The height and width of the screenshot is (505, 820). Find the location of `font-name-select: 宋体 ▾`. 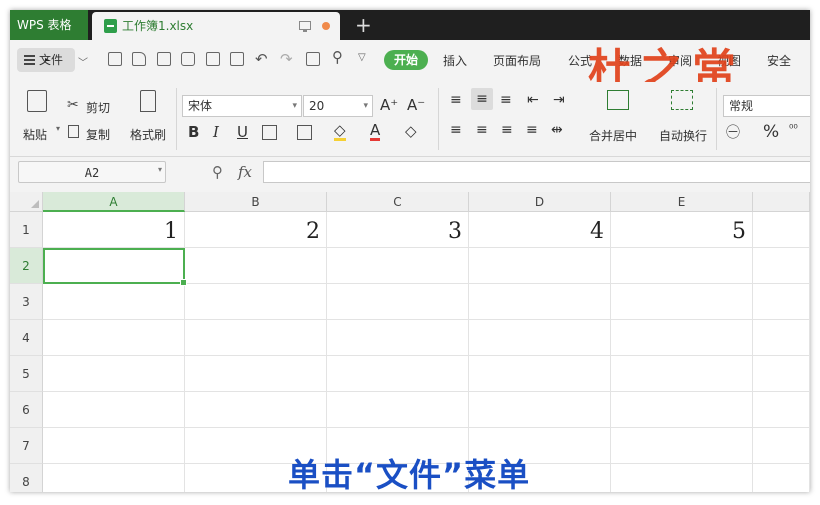

font-name-select: 宋体 ▾ is located at coordinates (242, 106).